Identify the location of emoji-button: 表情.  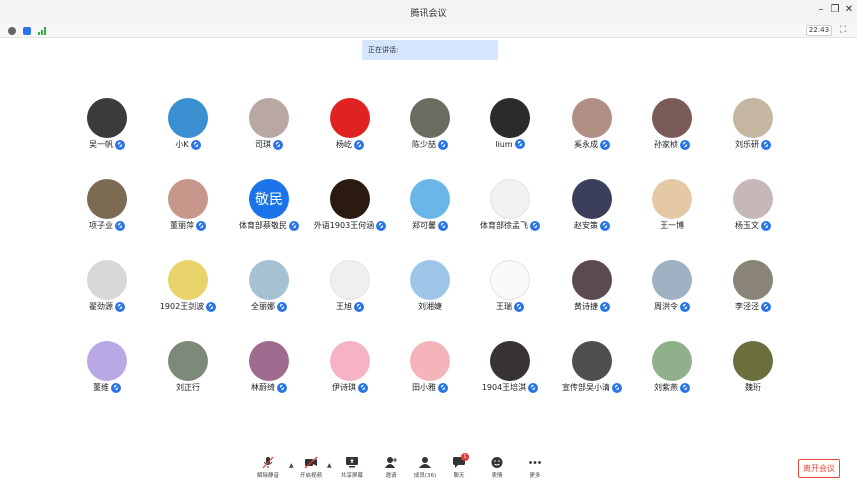
(497, 469).